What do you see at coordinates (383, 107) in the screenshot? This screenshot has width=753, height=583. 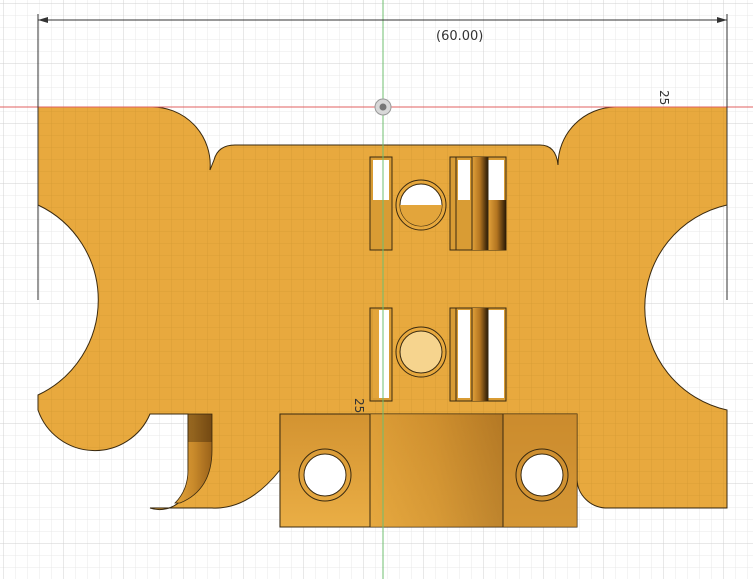 I see `origin-point-icon` at bounding box center [383, 107].